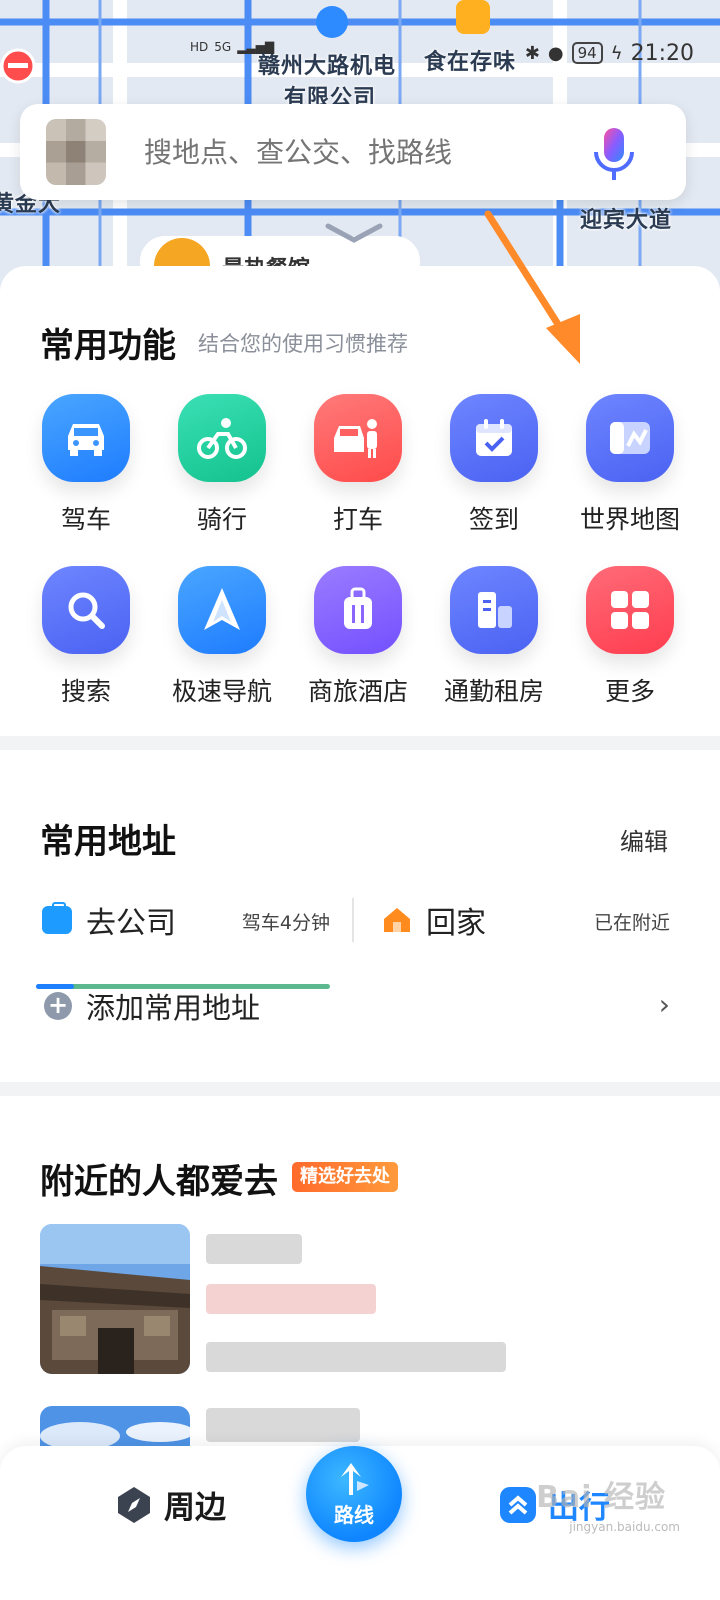 The width and height of the screenshot is (720, 1600). I want to click on function-fast-nav: 极速导航, so click(222, 637).